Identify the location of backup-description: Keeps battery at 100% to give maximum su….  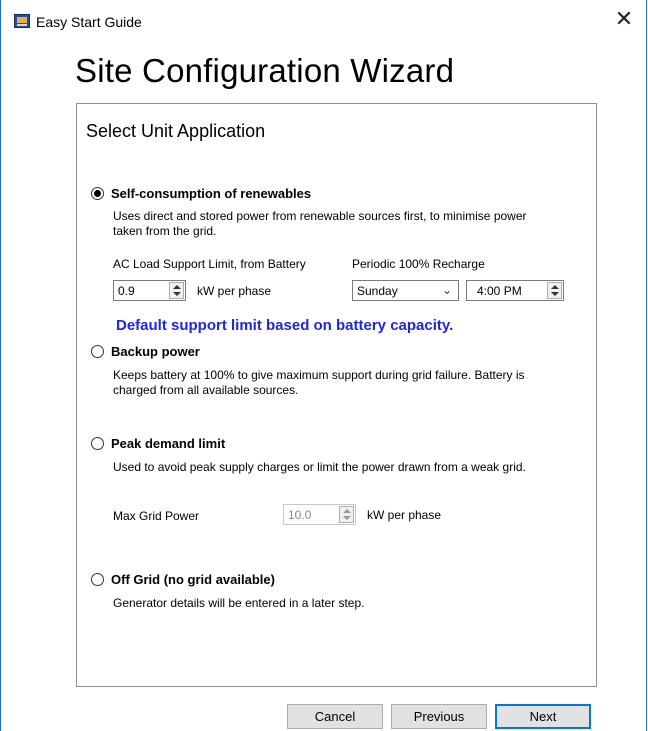
(319, 382).